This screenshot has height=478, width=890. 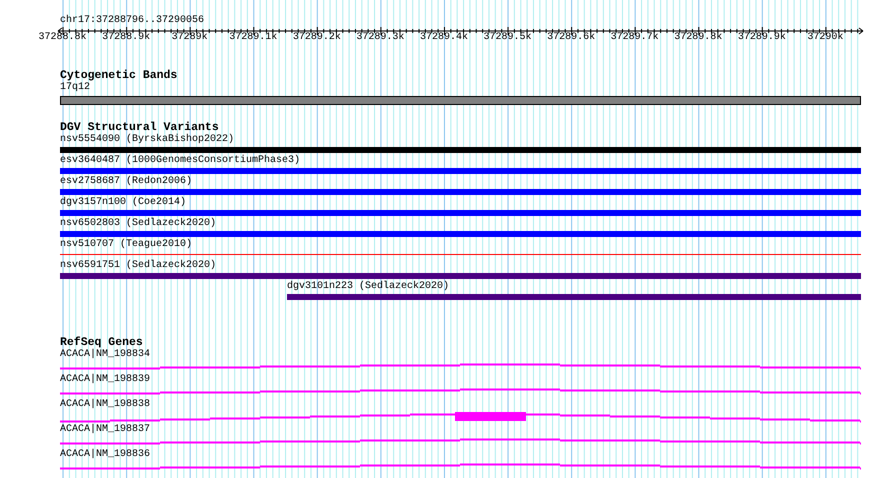 What do you see at coordinates (133, 20) in the screenshot?
I see `location-label: chr17:37288796..37290056` at bounding box center [133, 20].